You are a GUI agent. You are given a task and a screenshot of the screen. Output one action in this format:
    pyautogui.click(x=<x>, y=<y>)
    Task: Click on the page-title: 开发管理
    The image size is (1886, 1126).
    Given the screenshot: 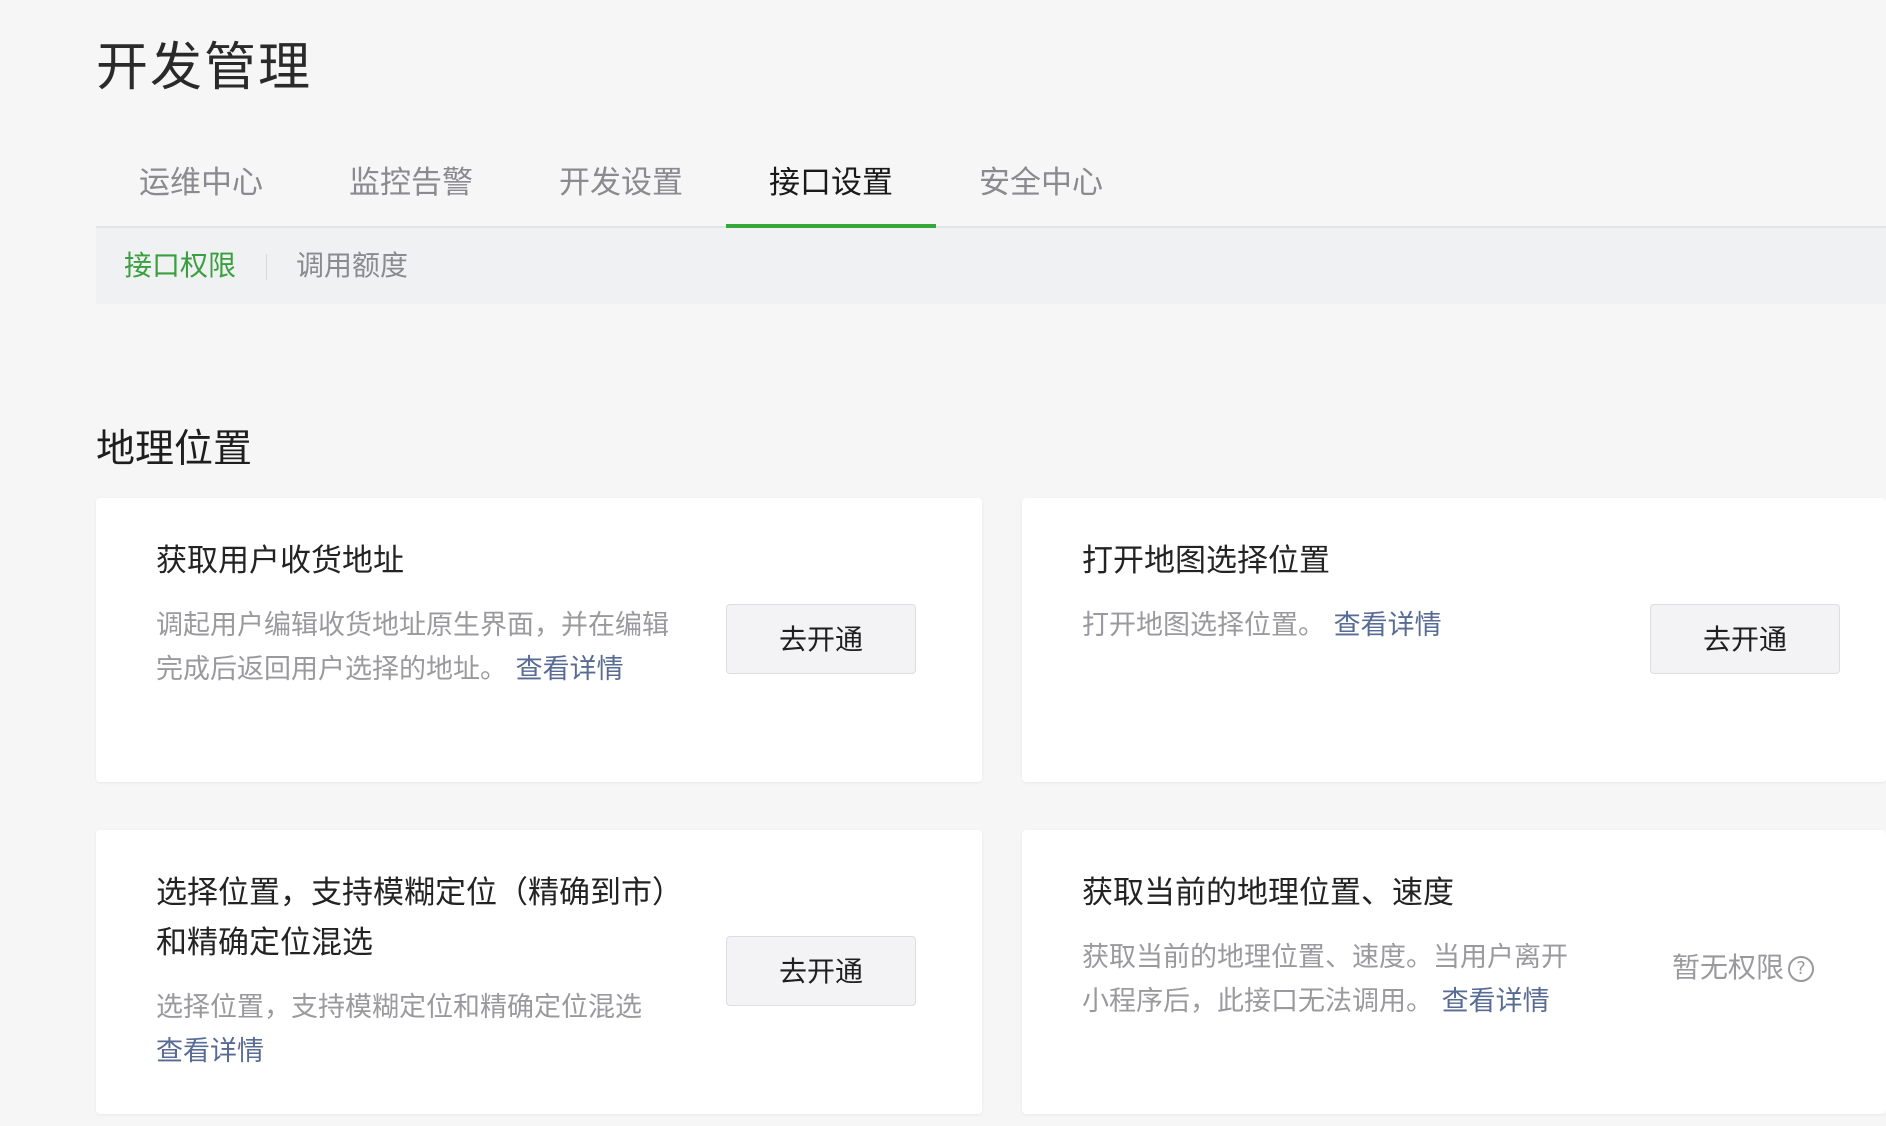 What is the action you would take?
    pyautogui.click(x=204, y=68)
    